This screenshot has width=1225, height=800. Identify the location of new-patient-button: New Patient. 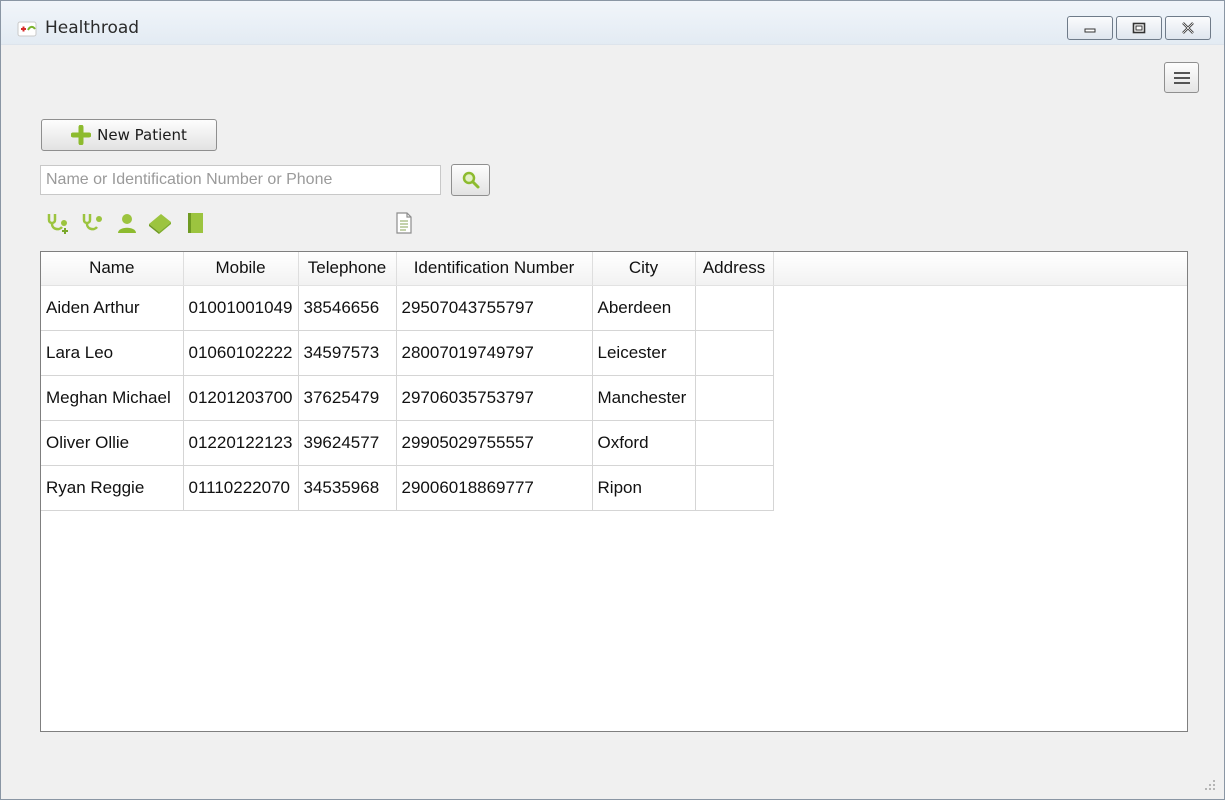
(129, 135).